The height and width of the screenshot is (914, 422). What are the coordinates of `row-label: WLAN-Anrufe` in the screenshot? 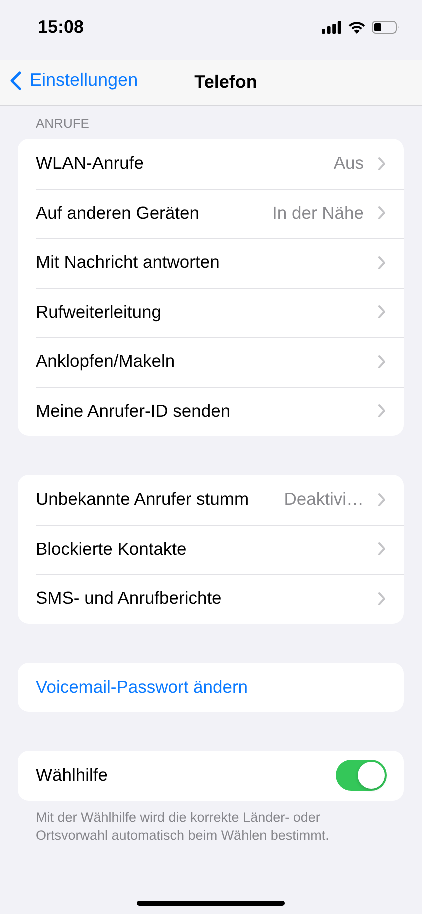 It's located at (185, 163).